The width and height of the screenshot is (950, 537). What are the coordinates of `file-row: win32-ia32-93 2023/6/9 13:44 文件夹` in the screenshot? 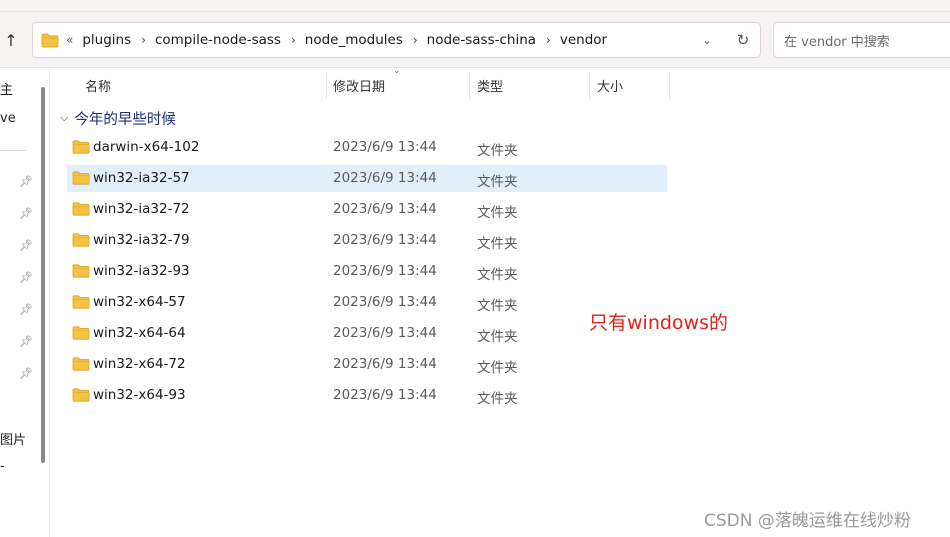 It's located at (367, 271).